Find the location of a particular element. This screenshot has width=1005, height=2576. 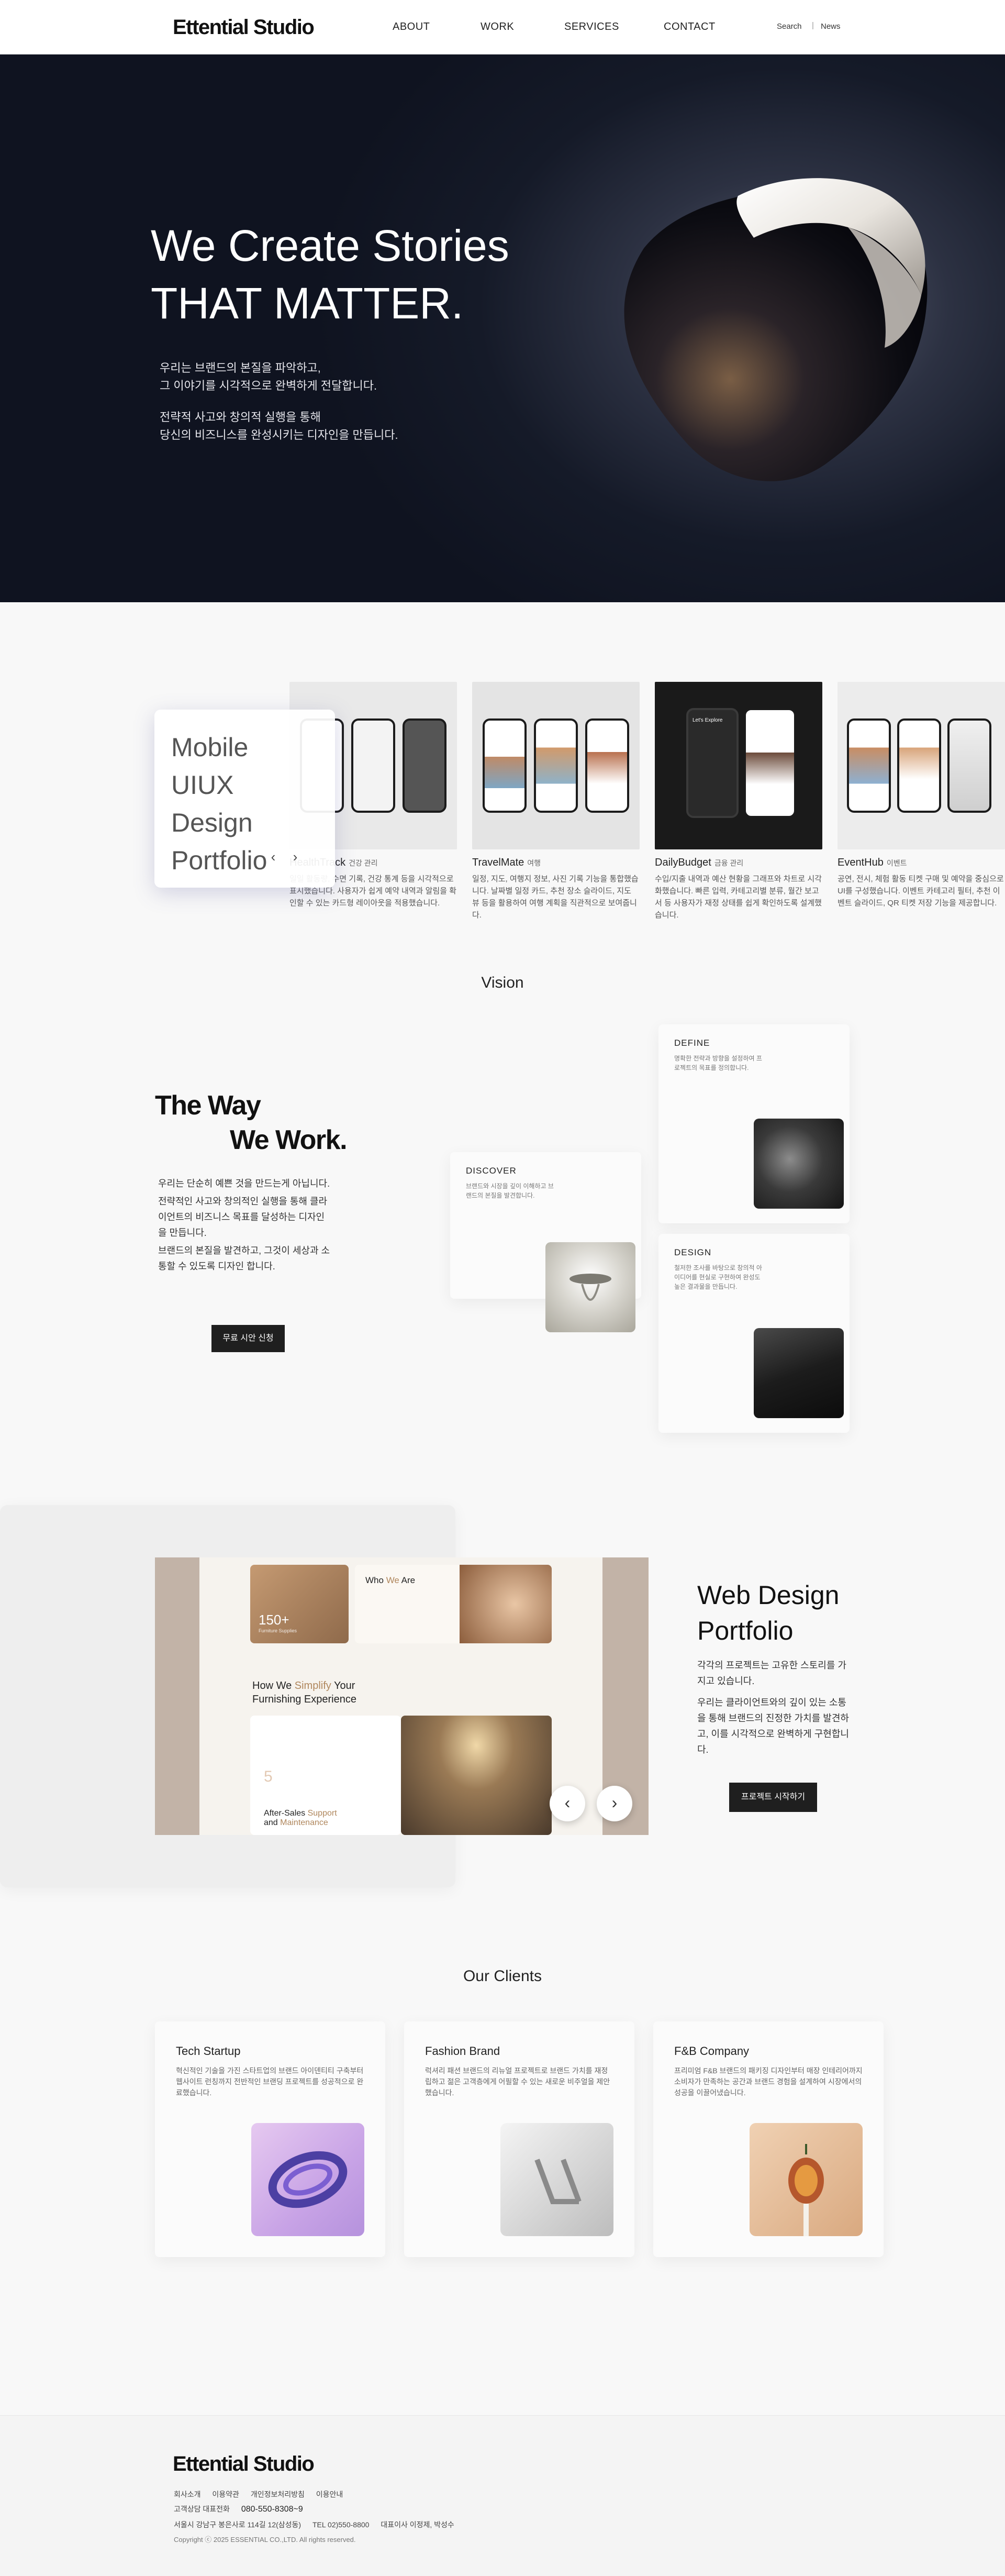

fnb-food-image is located at coordinates (806, 2179).